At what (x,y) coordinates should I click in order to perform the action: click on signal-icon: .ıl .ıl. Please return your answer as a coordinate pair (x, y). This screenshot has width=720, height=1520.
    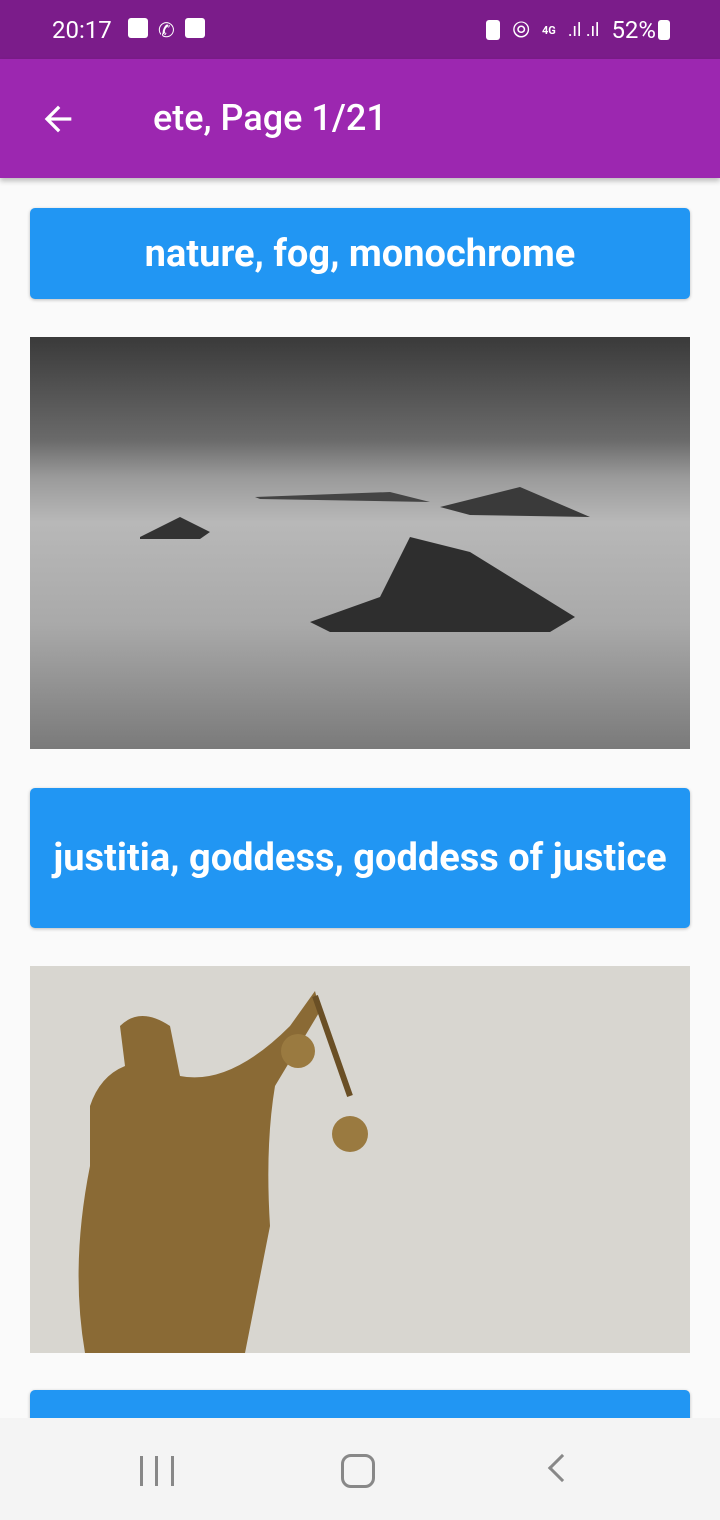
    Looking at the image, I should click on (583, 30).